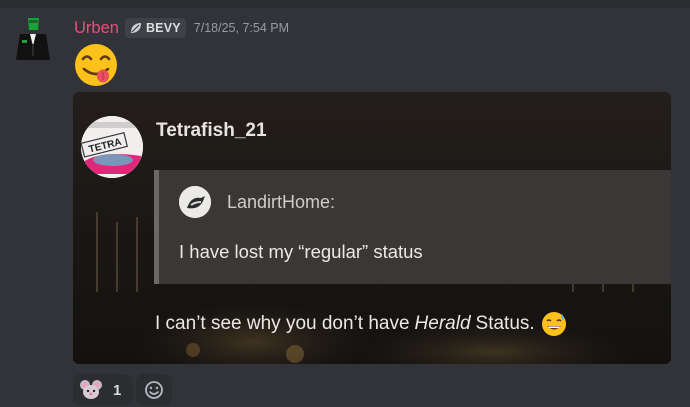  I want to click on add-reaction-button, so click(154, 390).